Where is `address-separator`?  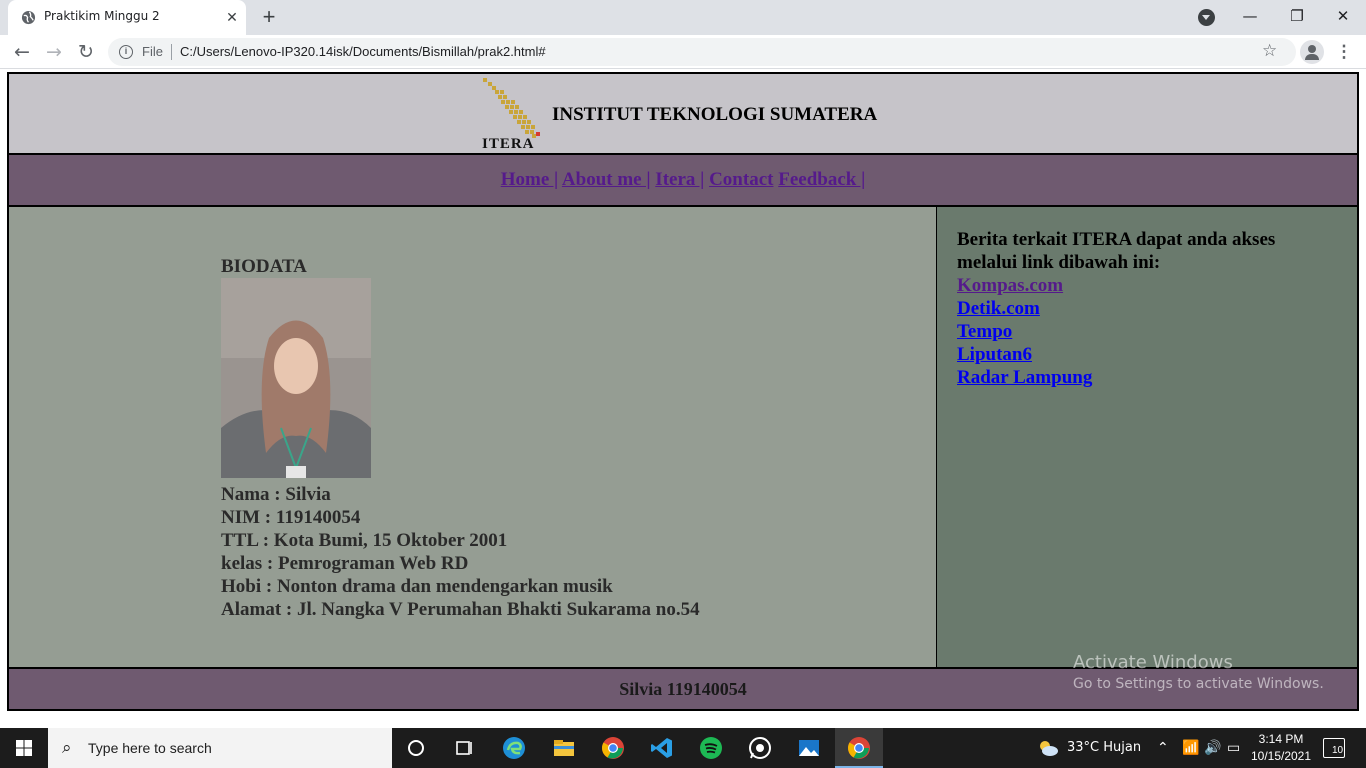
address-separator is located at coordinates (171, 52).